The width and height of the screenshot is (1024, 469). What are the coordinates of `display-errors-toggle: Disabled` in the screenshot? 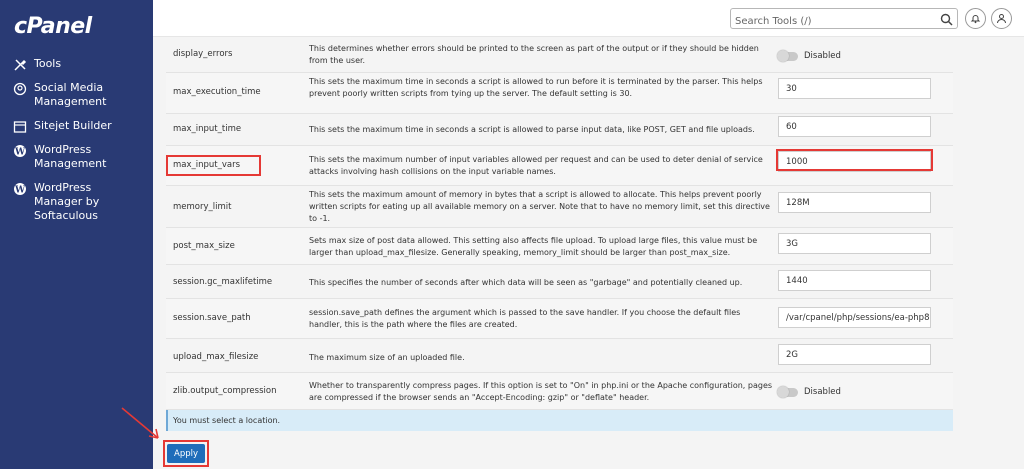 It's located at (809, 55).